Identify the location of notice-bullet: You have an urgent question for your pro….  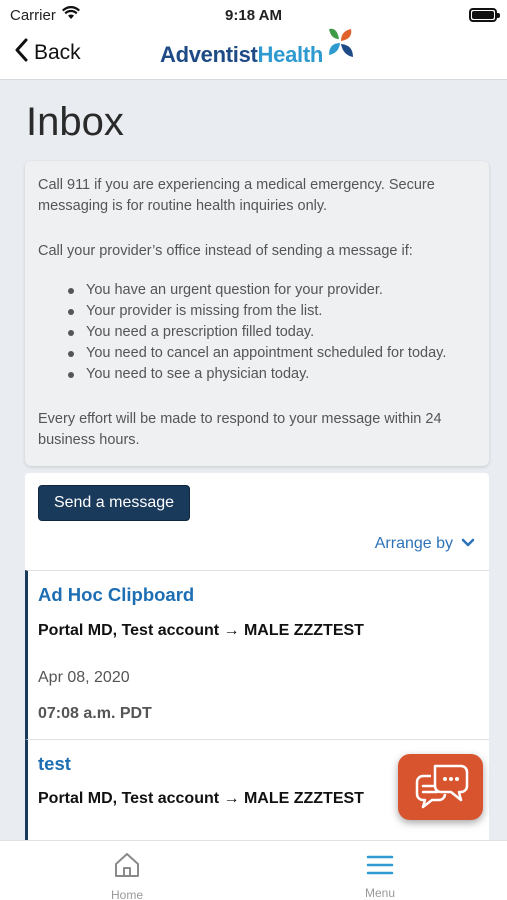
(271, 290).